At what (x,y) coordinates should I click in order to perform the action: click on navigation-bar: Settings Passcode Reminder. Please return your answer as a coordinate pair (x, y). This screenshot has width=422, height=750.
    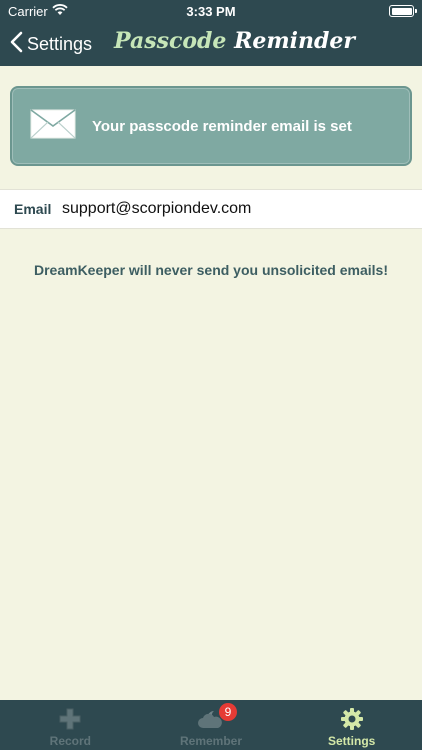
    Looking at the image, I should click on (211, 44).